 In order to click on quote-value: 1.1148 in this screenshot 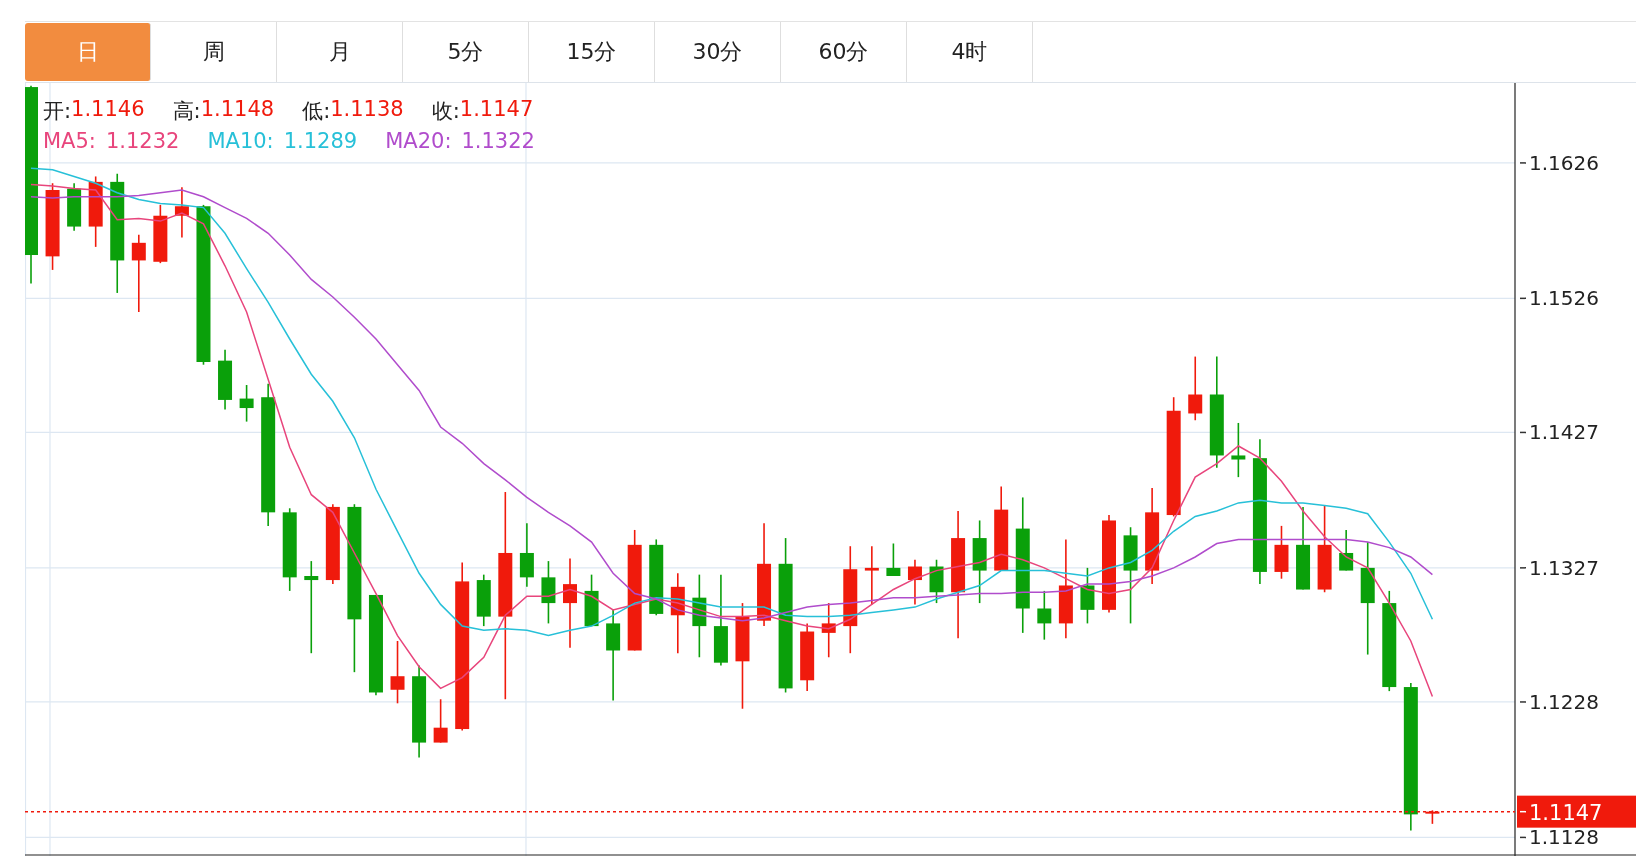, I will do `click(237, 110)`.